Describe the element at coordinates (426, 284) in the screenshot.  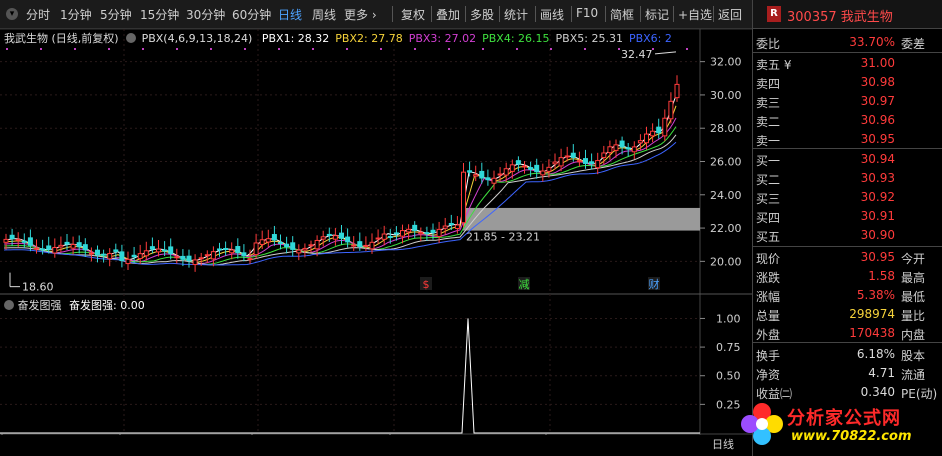
I see `event-marker-0: $` at that location.